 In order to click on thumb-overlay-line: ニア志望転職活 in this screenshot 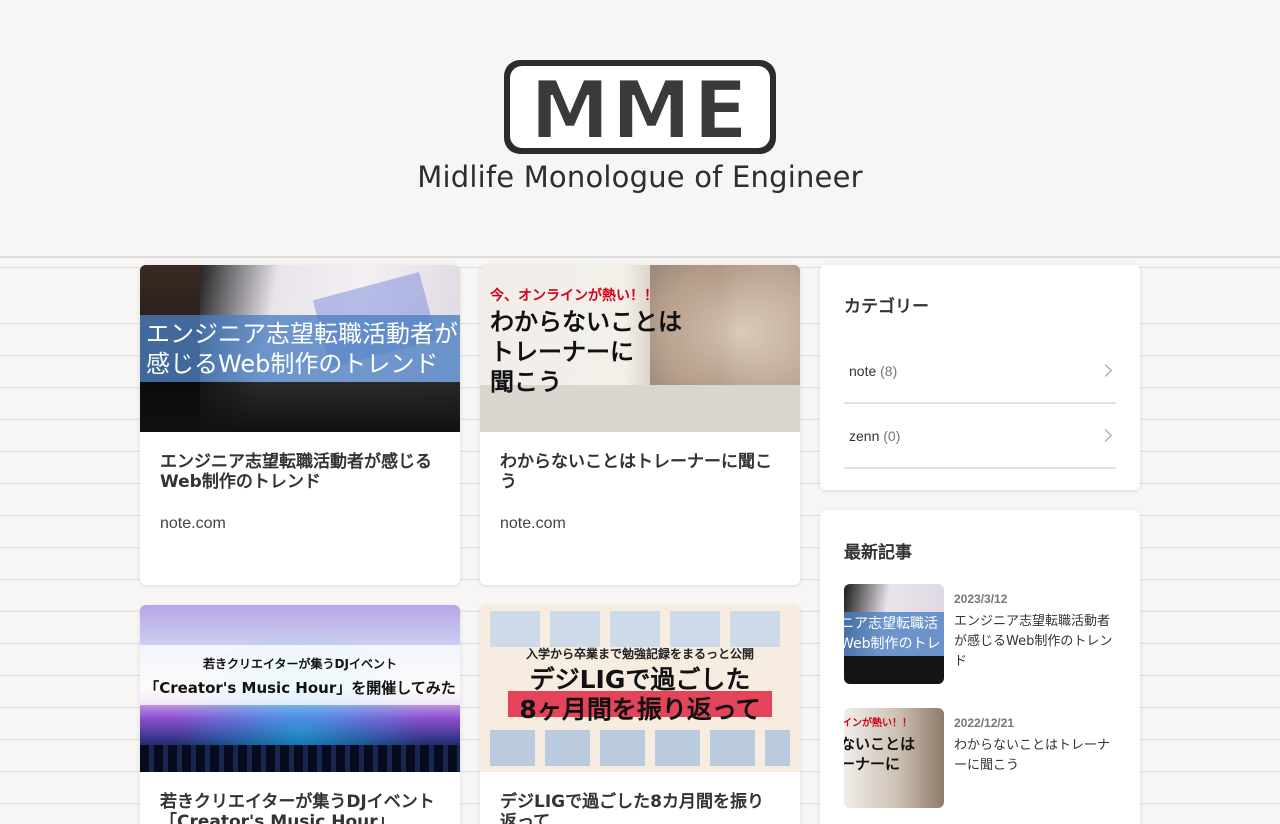, I will do `click(891, 624)`.